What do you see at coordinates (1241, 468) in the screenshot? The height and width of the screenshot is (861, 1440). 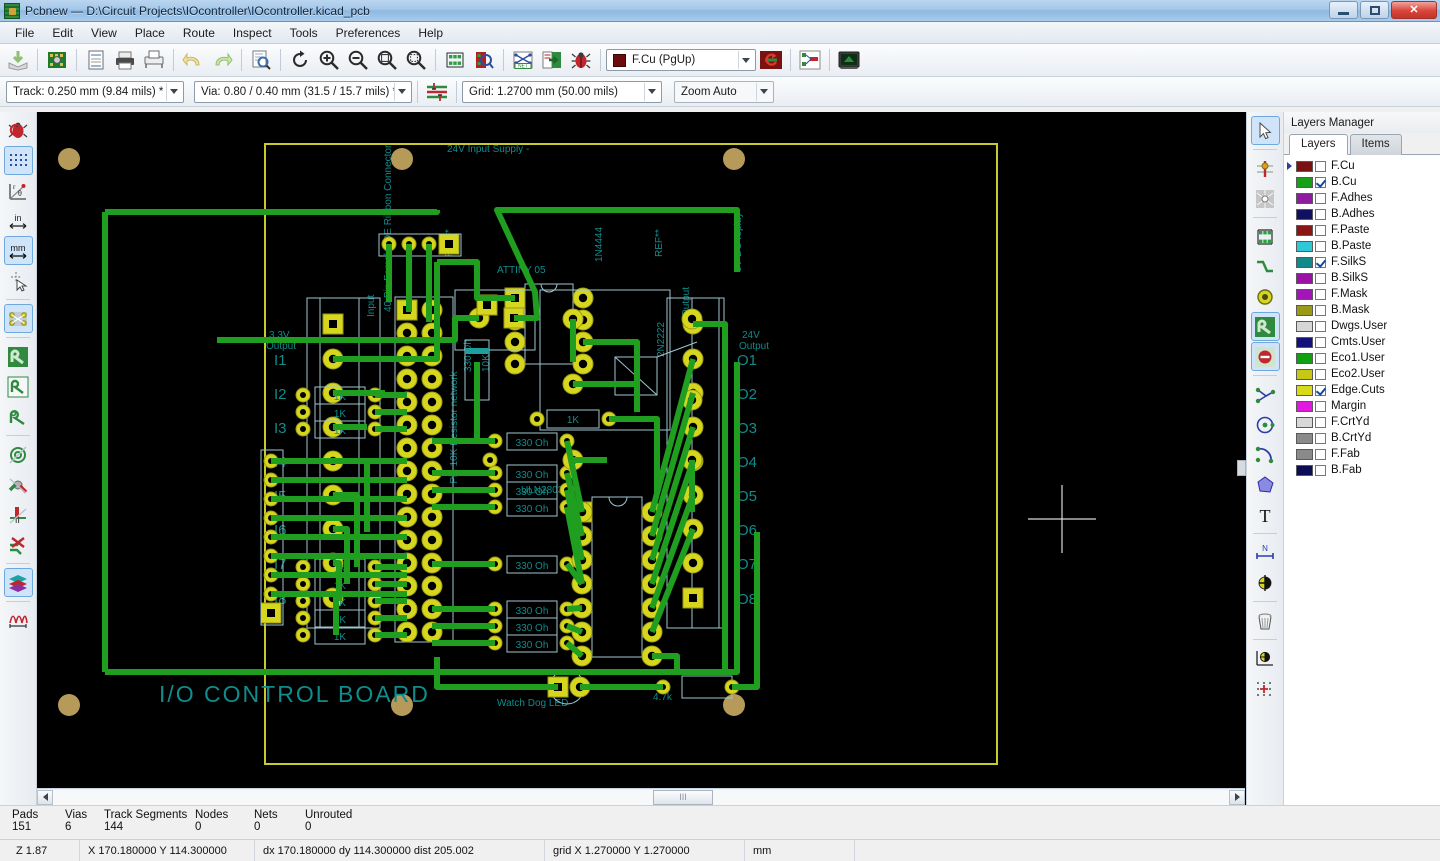 I see `canvas-splitter-handle` at bounding box center [1241, 468].